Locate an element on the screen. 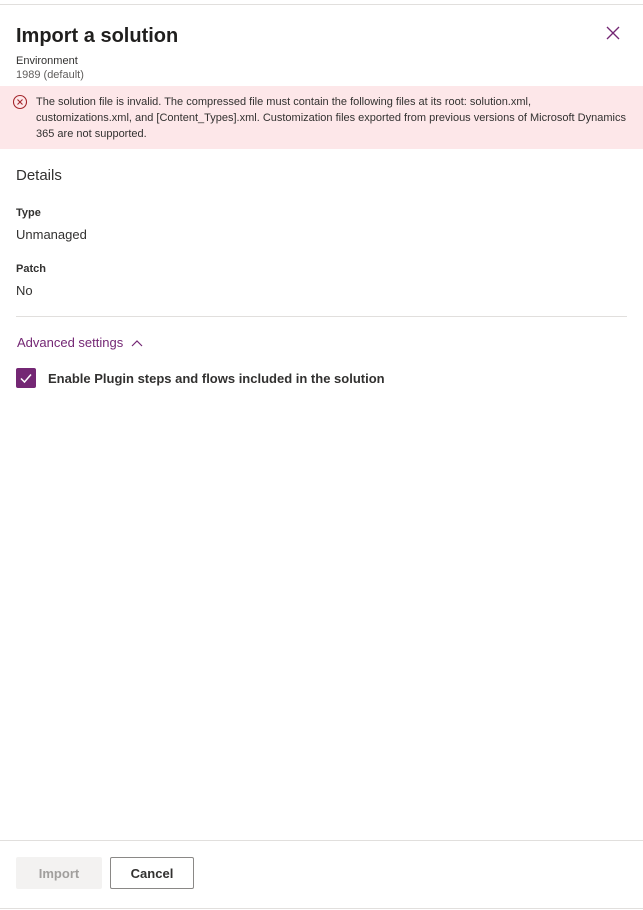  environment-value: 1989 (default) is located at coordinates (50, 75).